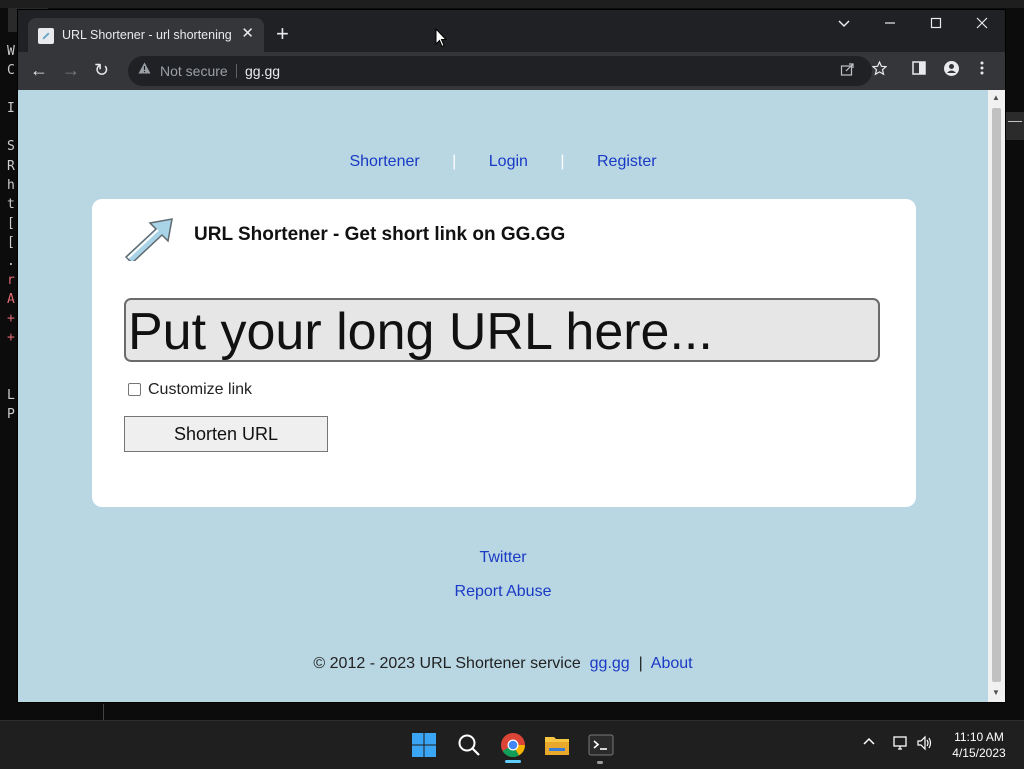  I want to click on windows-taskbar: 11:10 AM 4/15/2023, so click(512, 744).